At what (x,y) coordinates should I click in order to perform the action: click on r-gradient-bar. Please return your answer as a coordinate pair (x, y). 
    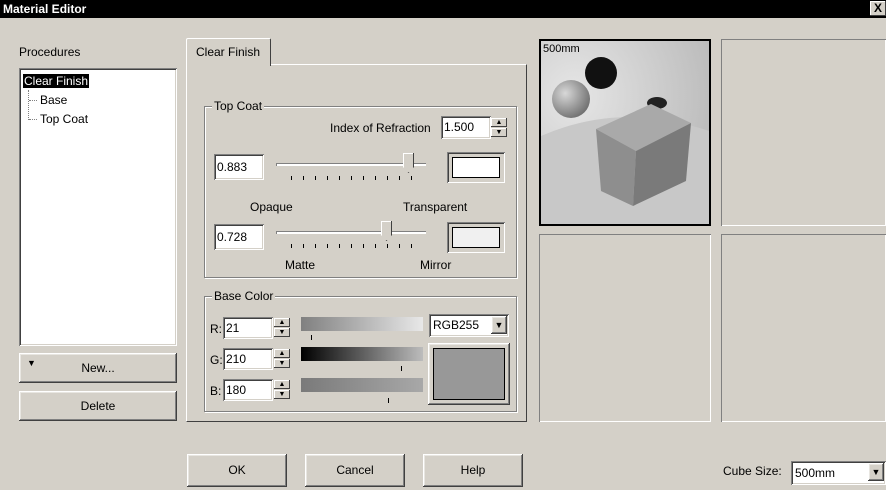
    Looking at the image, I should click on (362, 324).